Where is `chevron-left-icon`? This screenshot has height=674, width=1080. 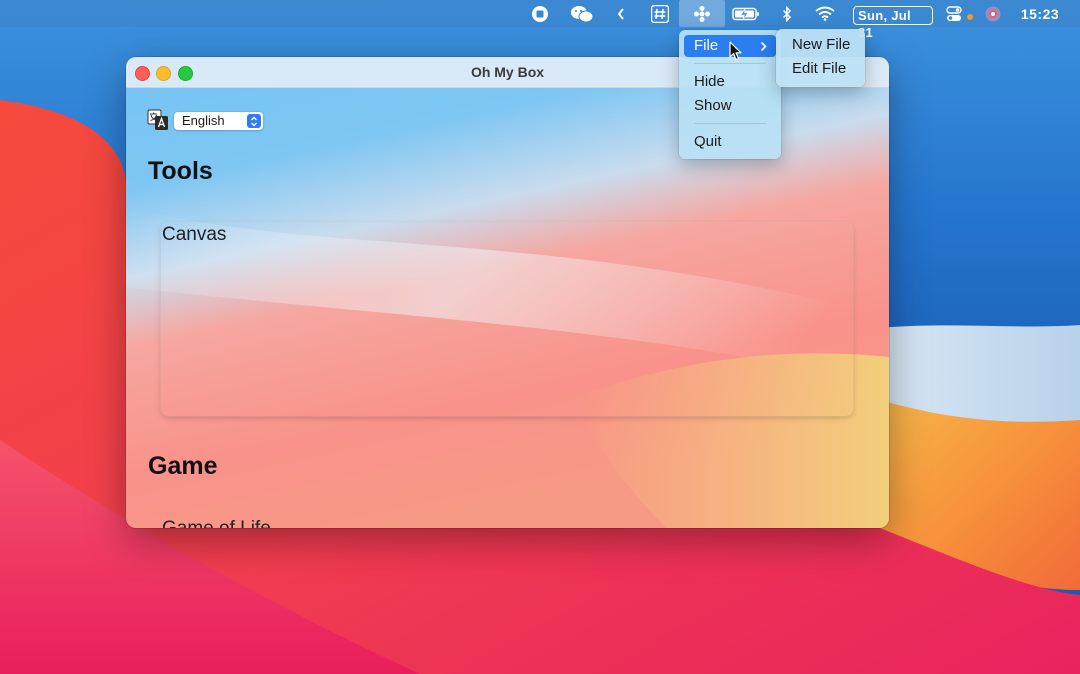
chevron-left-icon is located at coordinates (621, 13).